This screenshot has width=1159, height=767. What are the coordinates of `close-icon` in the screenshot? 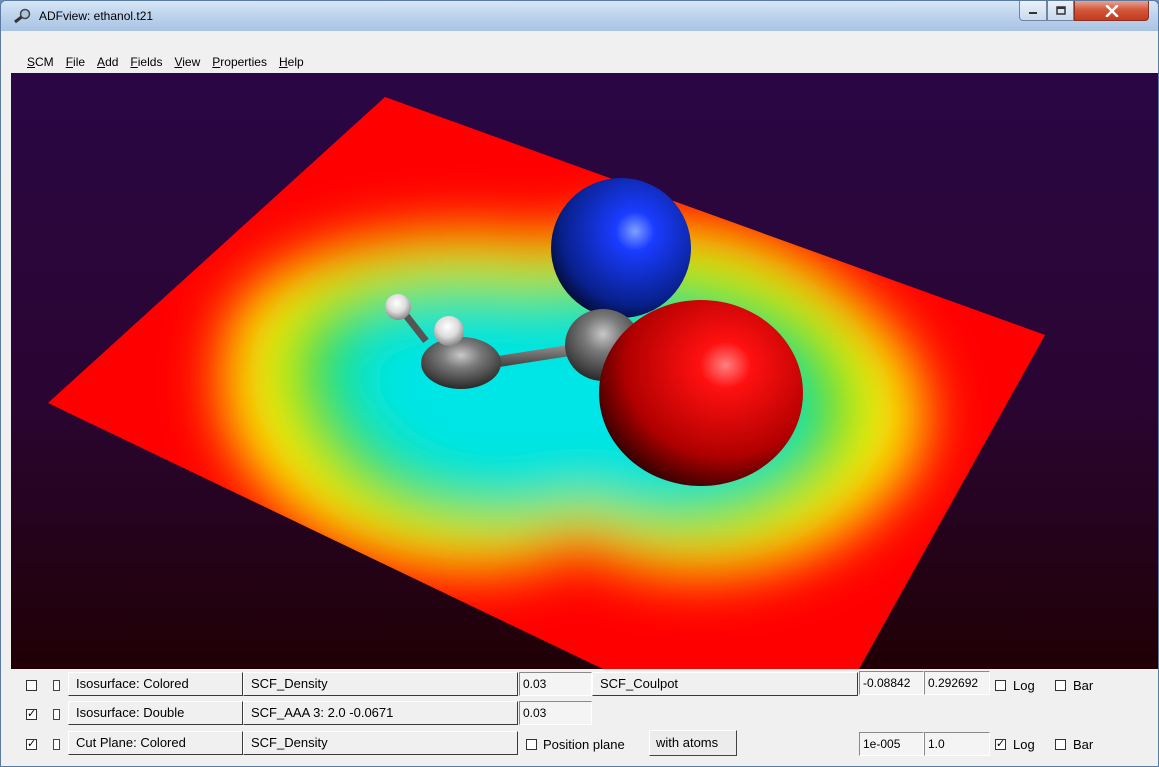 It's located at (1111, 10).